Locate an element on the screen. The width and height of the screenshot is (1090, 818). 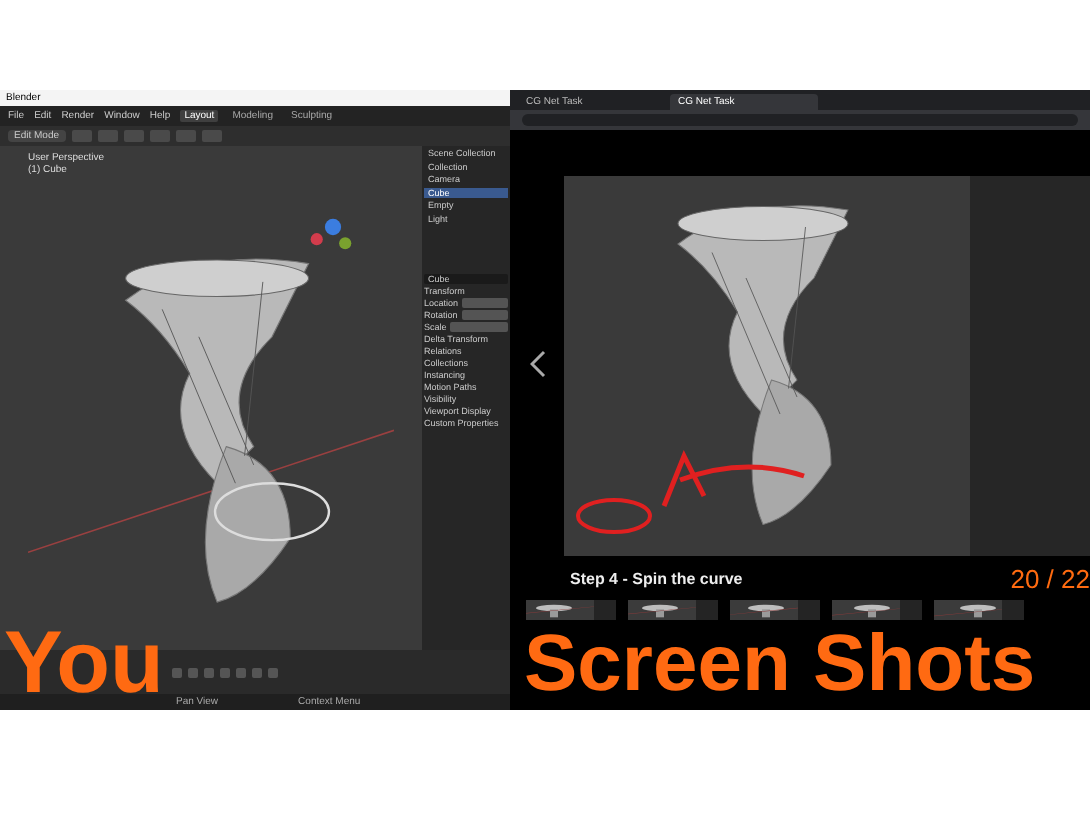
annotation-circle is located at coordinates (614, 516).